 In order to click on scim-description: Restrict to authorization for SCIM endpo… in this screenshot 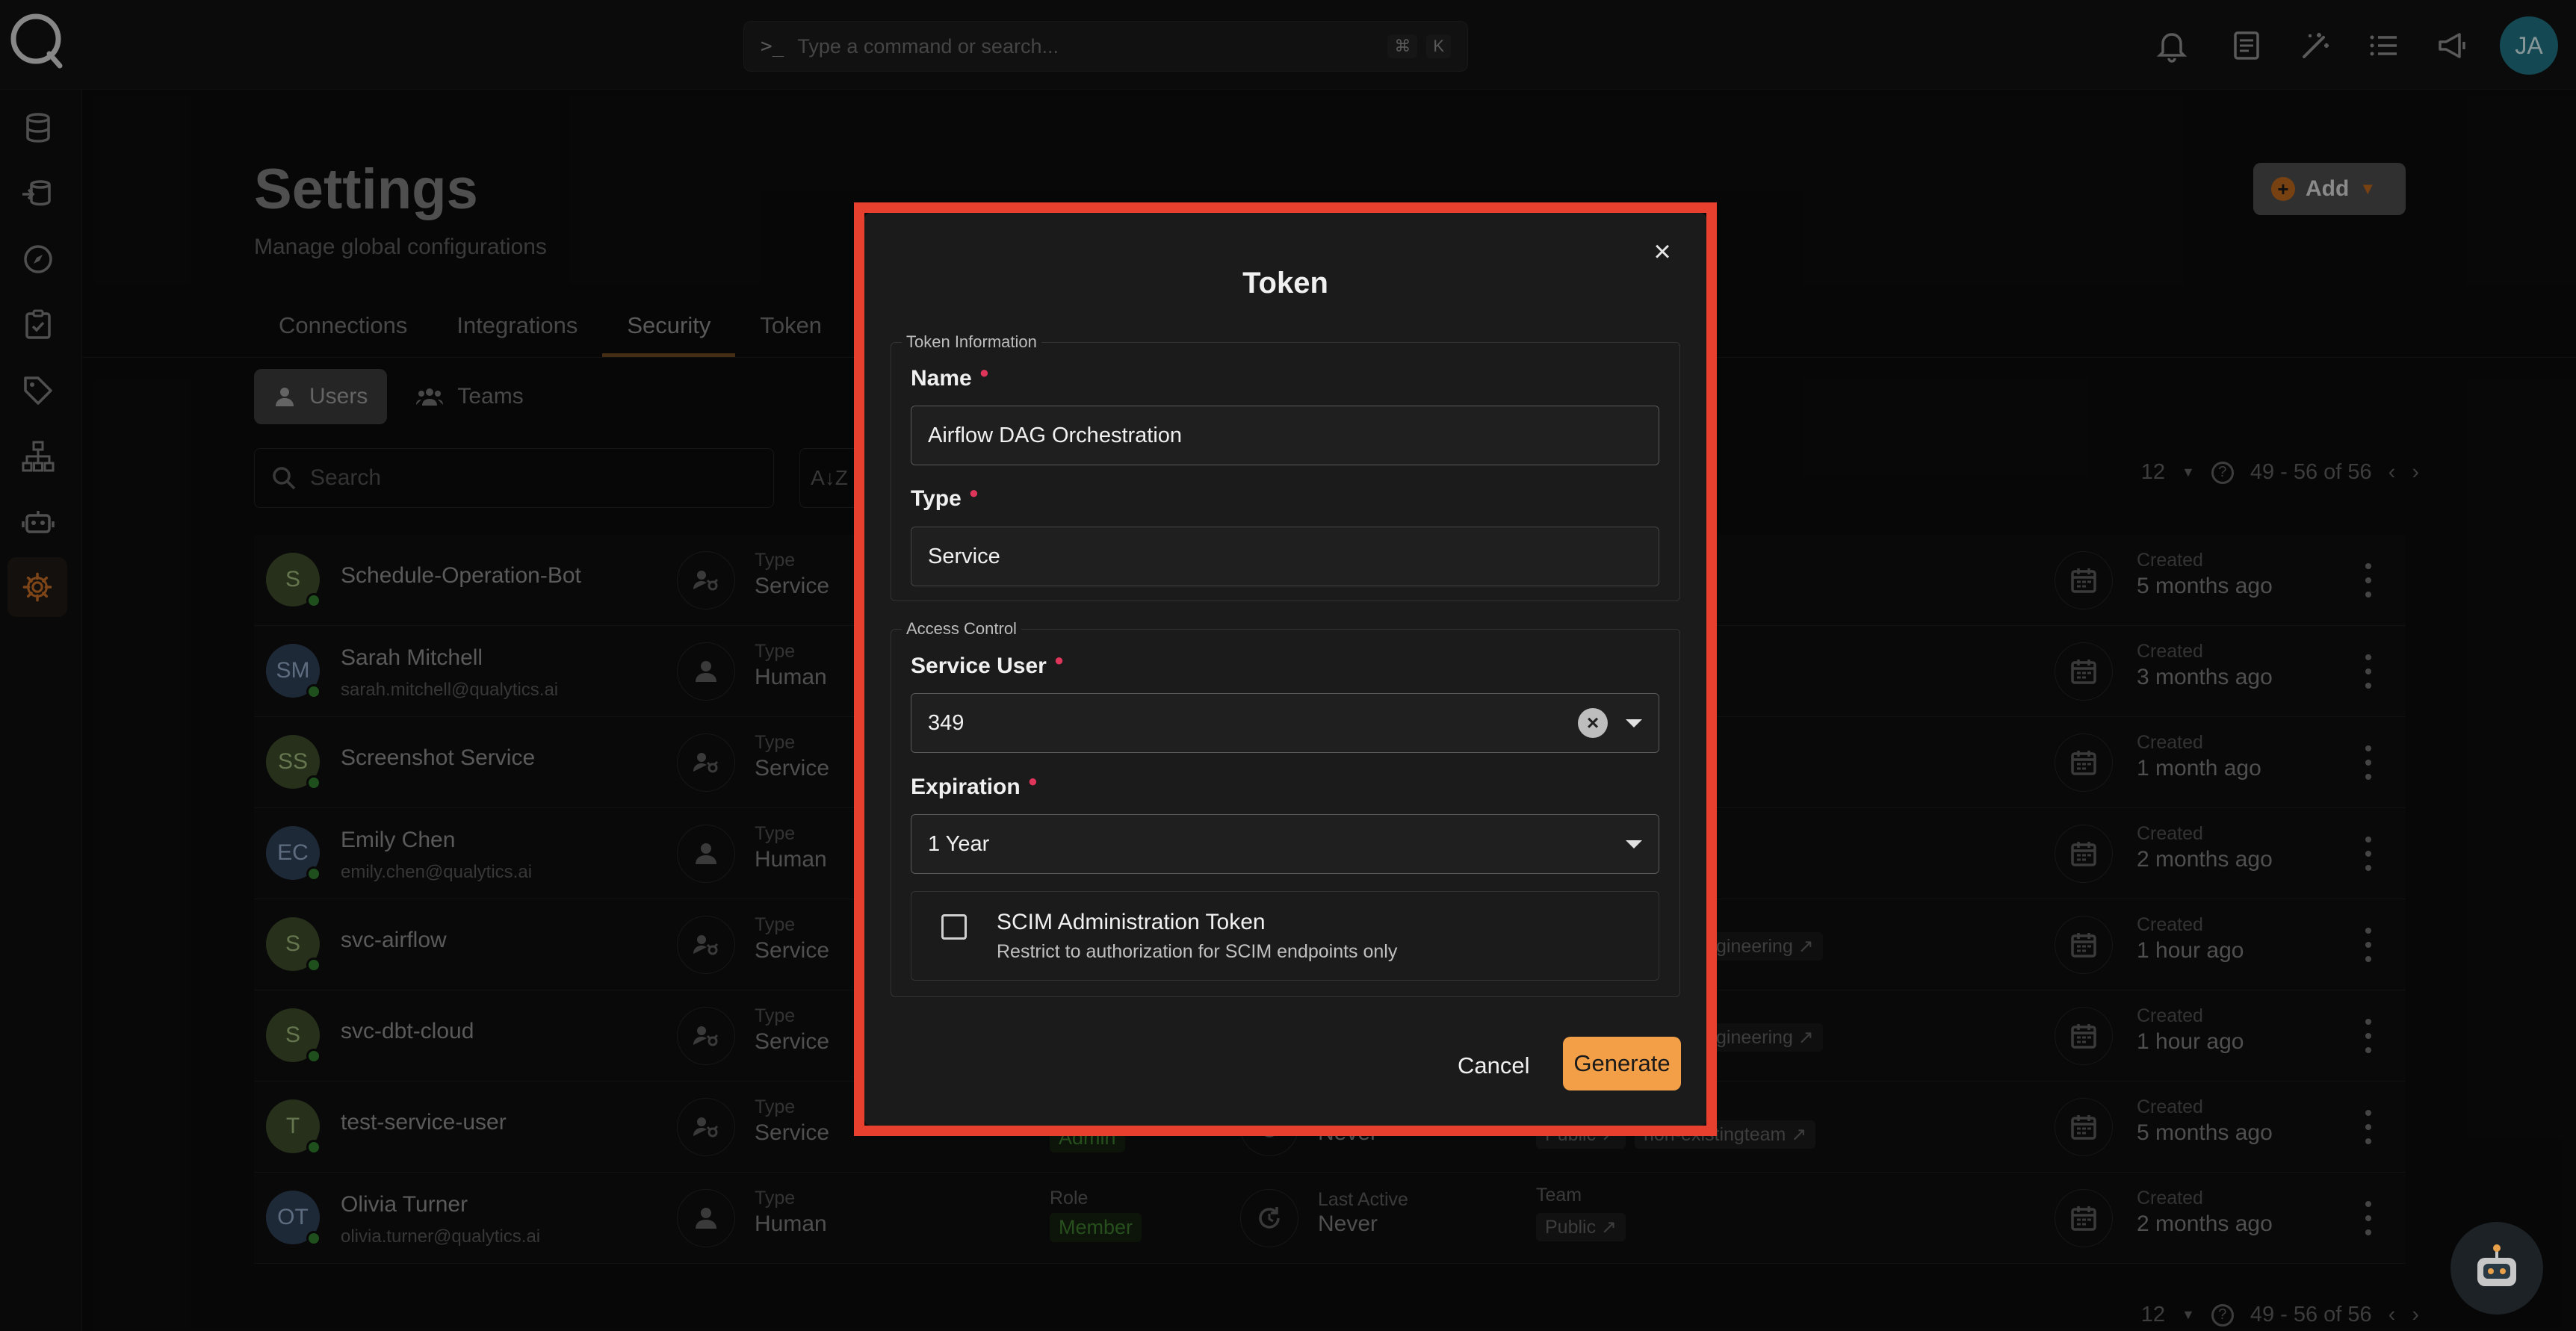, I will do `click(1197, 951)`.